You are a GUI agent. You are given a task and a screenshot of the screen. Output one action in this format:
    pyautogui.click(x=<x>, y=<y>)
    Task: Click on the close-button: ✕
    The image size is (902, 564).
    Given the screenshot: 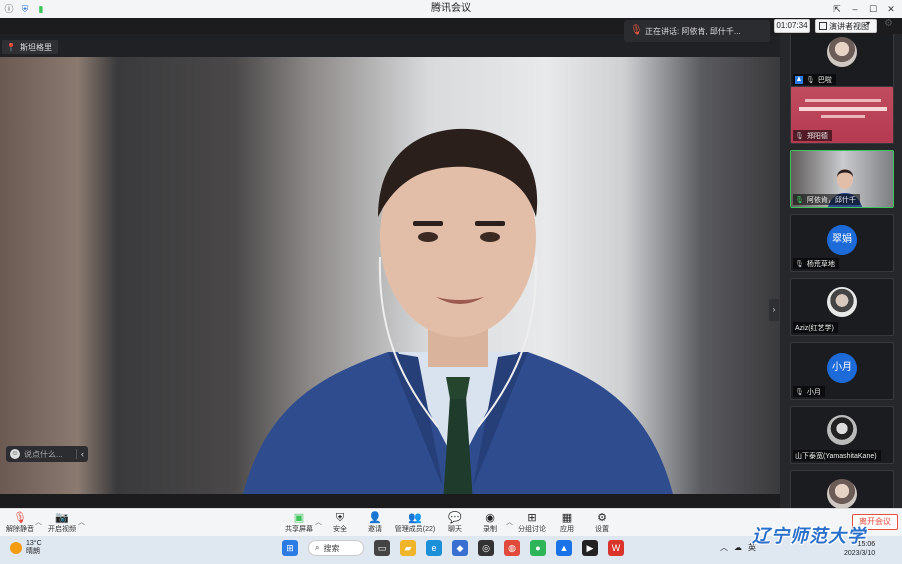 What is the action you would take?
    pyautogui.click(x=891, y=9)
    